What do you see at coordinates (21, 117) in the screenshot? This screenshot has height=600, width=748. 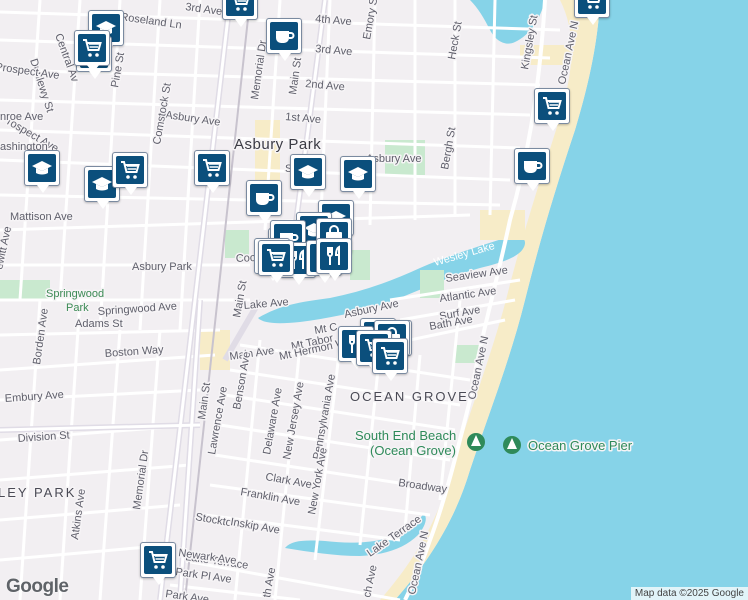 I see `svg-text: nroe Ave` at bounding box center [21, 117].